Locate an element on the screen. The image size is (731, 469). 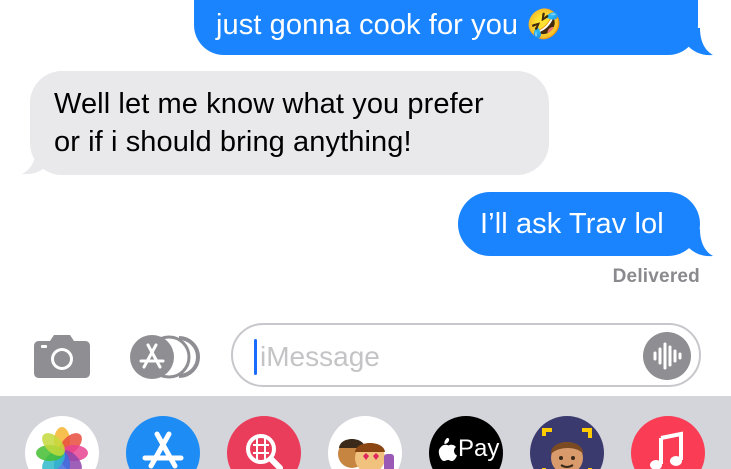
message-bubble-outgoing: I’ll ask Trav lol is located at coordinates (579, 224).